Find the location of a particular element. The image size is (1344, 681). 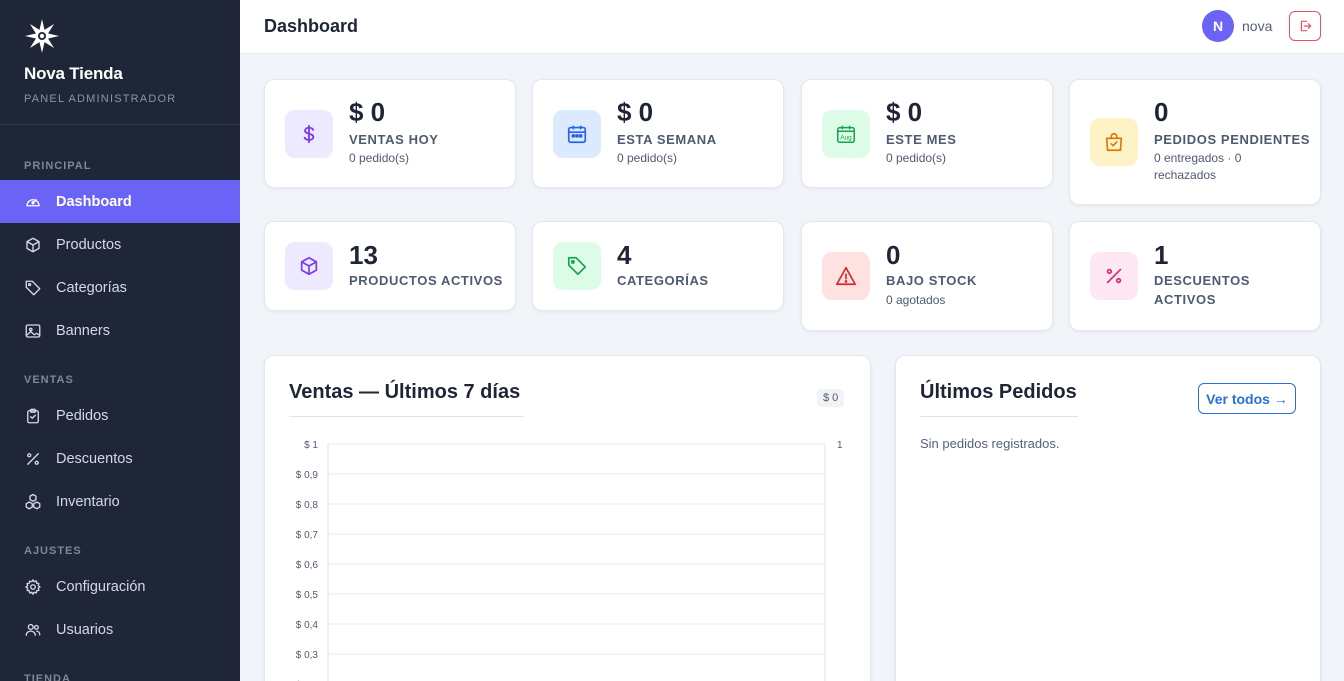

section-label-tienda: TIENDA is located at coordinates (47, 677).